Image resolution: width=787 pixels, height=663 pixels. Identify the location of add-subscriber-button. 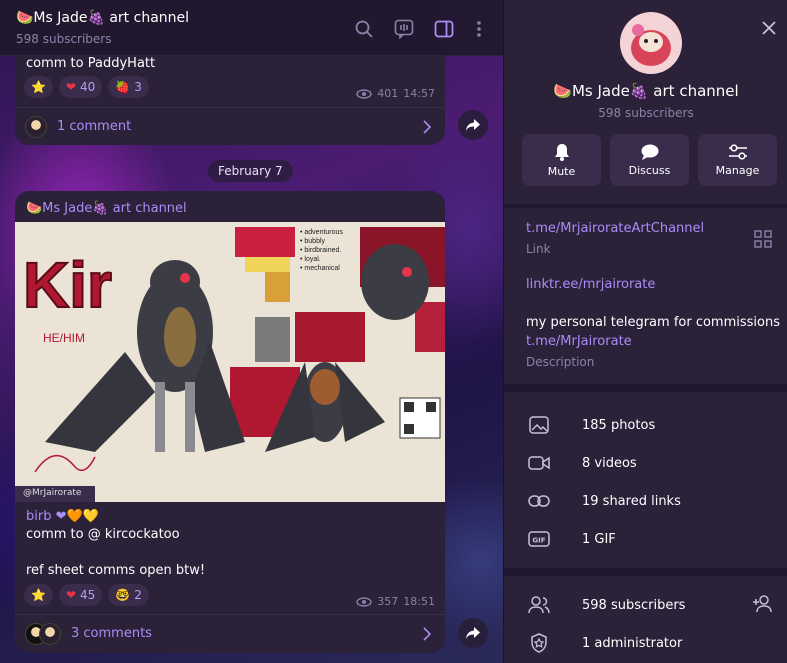
(763, 606).